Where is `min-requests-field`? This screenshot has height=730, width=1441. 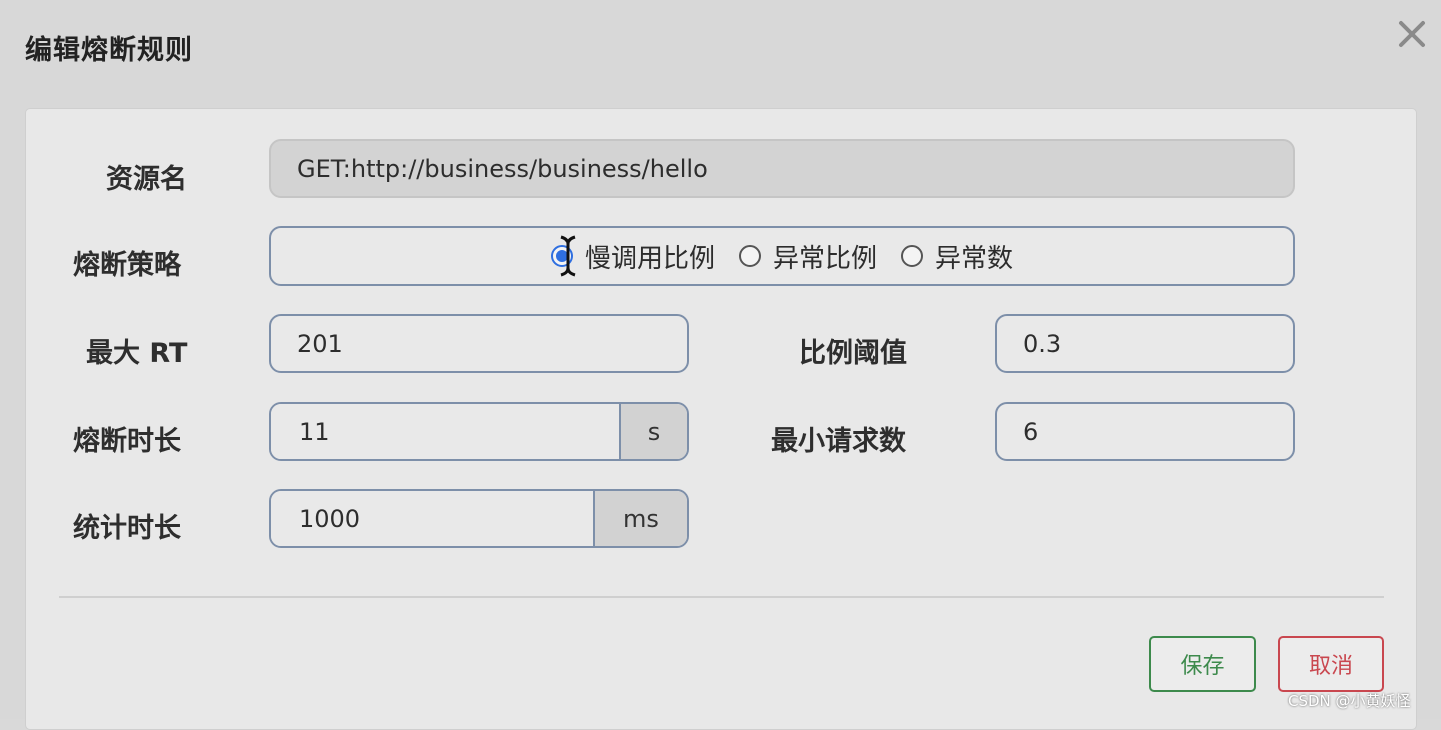 min-requests-field is located at coordinates (1145, 431).